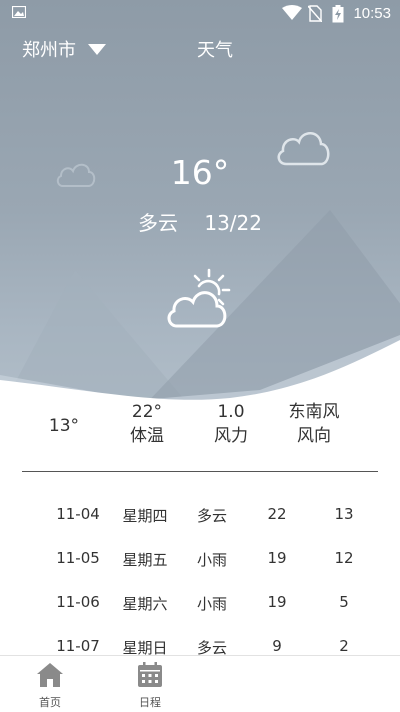  Describe the element at coordinates (145, 604) in the screenshot. I see `forecast-weekday: 星期六` at that location.